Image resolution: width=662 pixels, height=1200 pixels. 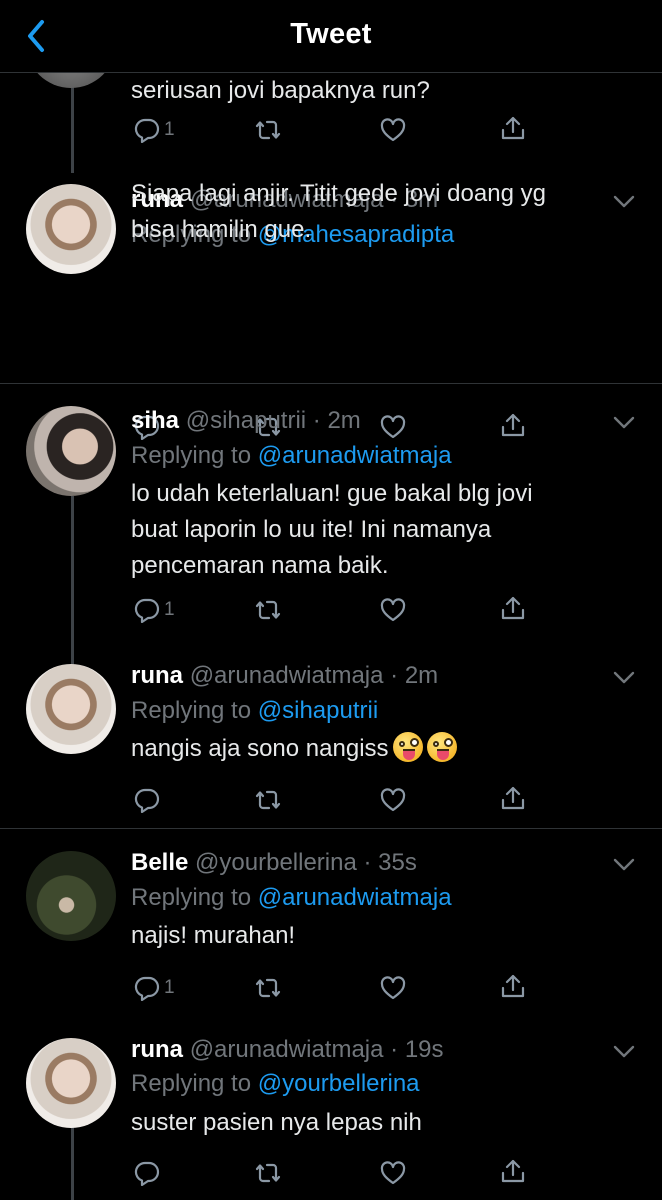 What do you see at coordinates (260, 748) in the screenshot?
I see `tweet-text: nangis aja sono nangiss` at bounding box center [260, 748].